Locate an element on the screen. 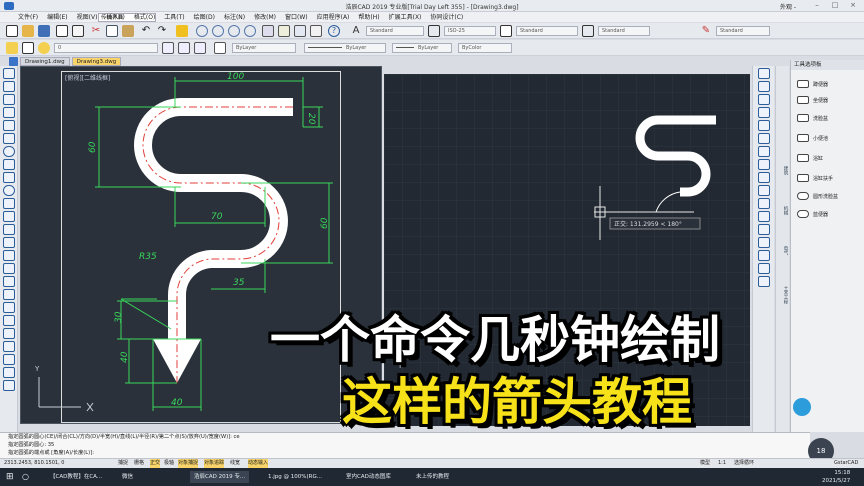 Image resolution: width=864 pixels, height=486 pixels. offset-icon is located at coordinates (764, 112).